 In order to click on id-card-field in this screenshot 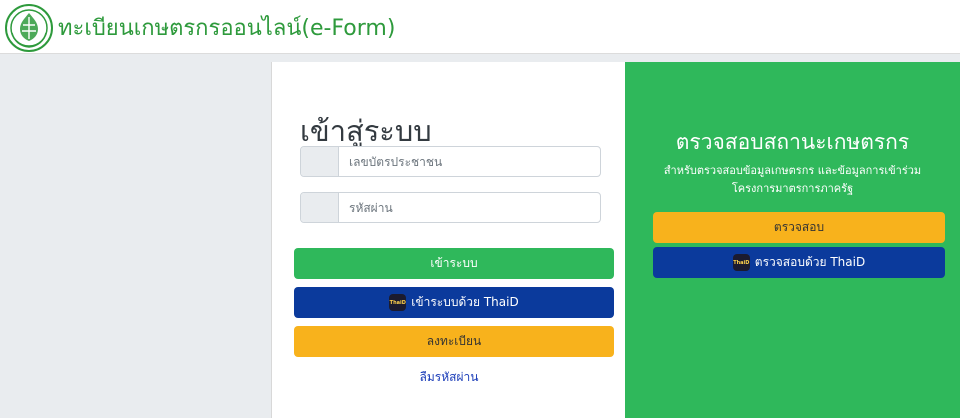, I will do `click(450, 161)`.